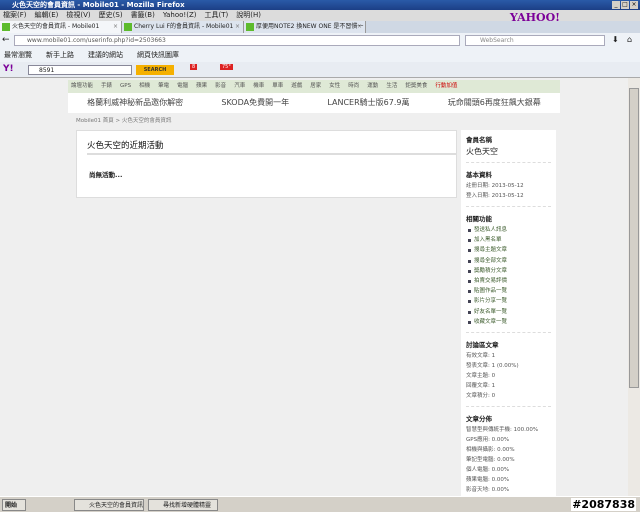  I want to click on site-nav-item: GPS, so click(125, 86).